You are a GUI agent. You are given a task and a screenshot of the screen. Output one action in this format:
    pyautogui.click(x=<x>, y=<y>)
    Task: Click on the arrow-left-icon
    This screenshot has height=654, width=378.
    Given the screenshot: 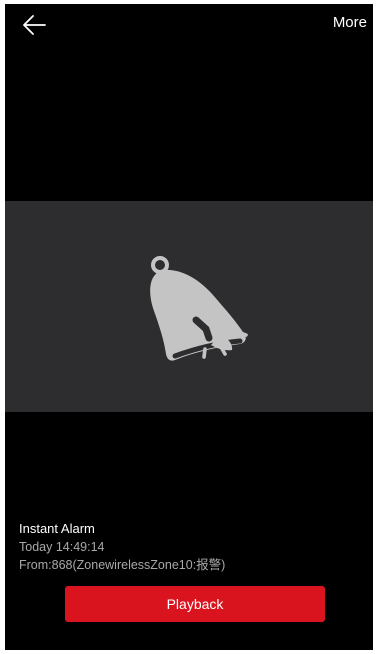 What is the action you would take?
    pyautogui.click(x=34, y=25)
    